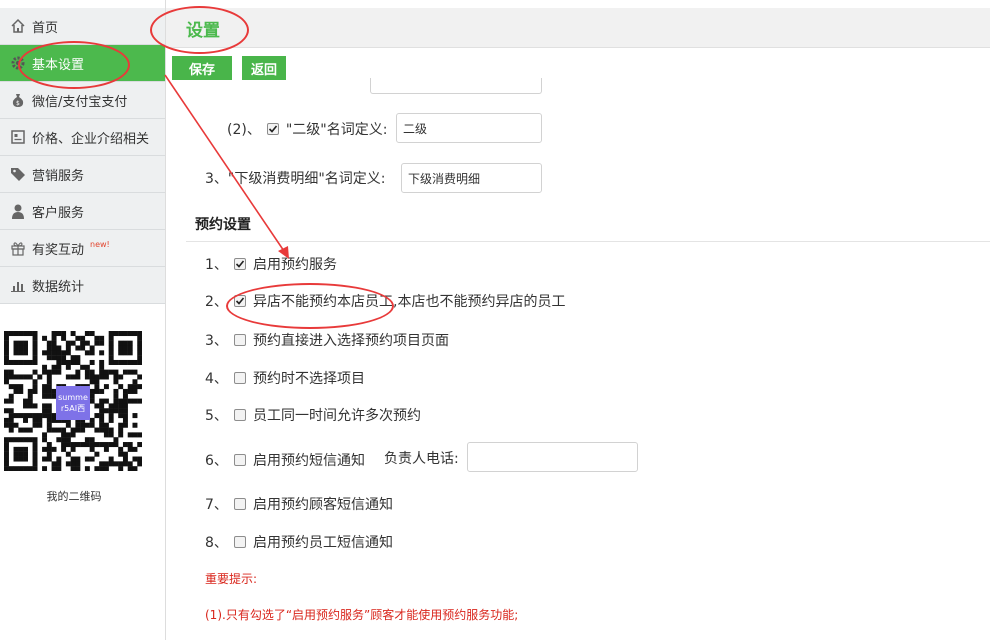  I want to click on option-number: 8、, so click(216, 543).